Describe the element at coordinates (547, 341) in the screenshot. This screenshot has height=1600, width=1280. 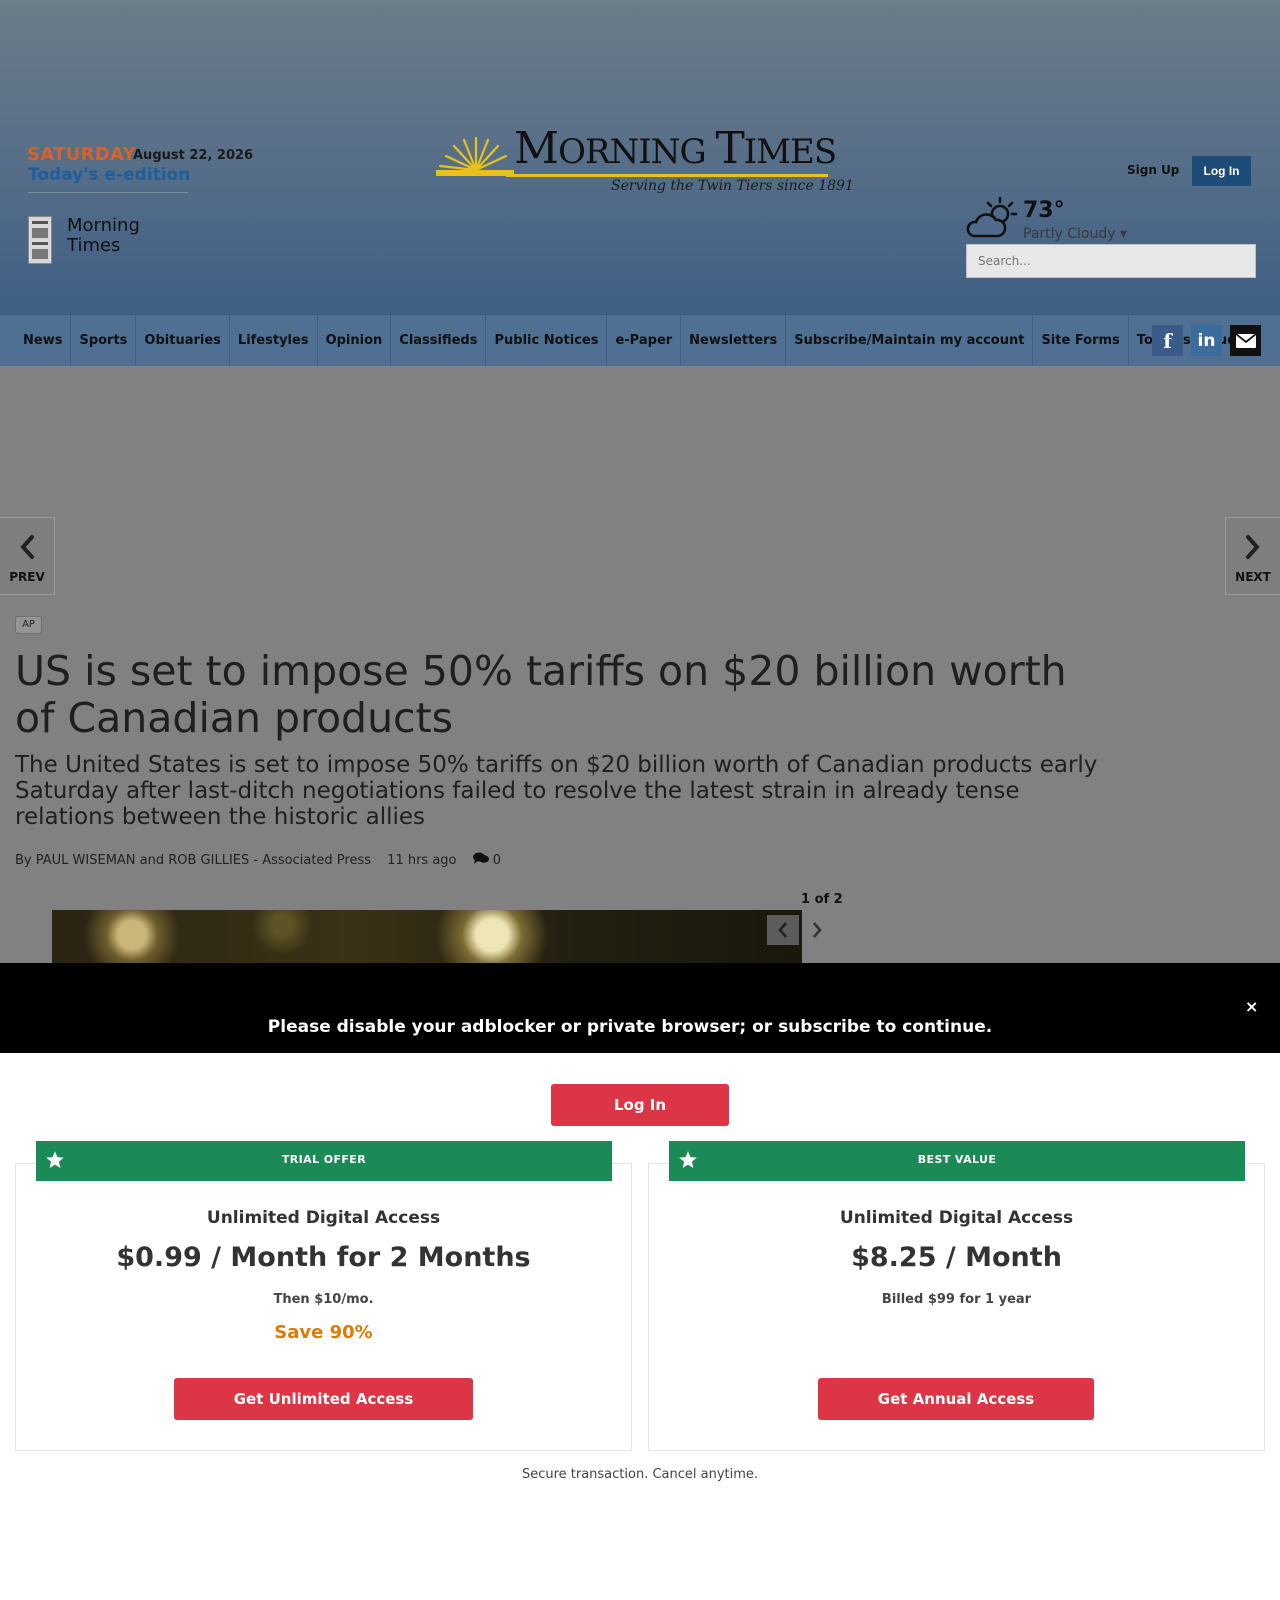
I see `nav-item-public-notices: Public Notices` at that location.